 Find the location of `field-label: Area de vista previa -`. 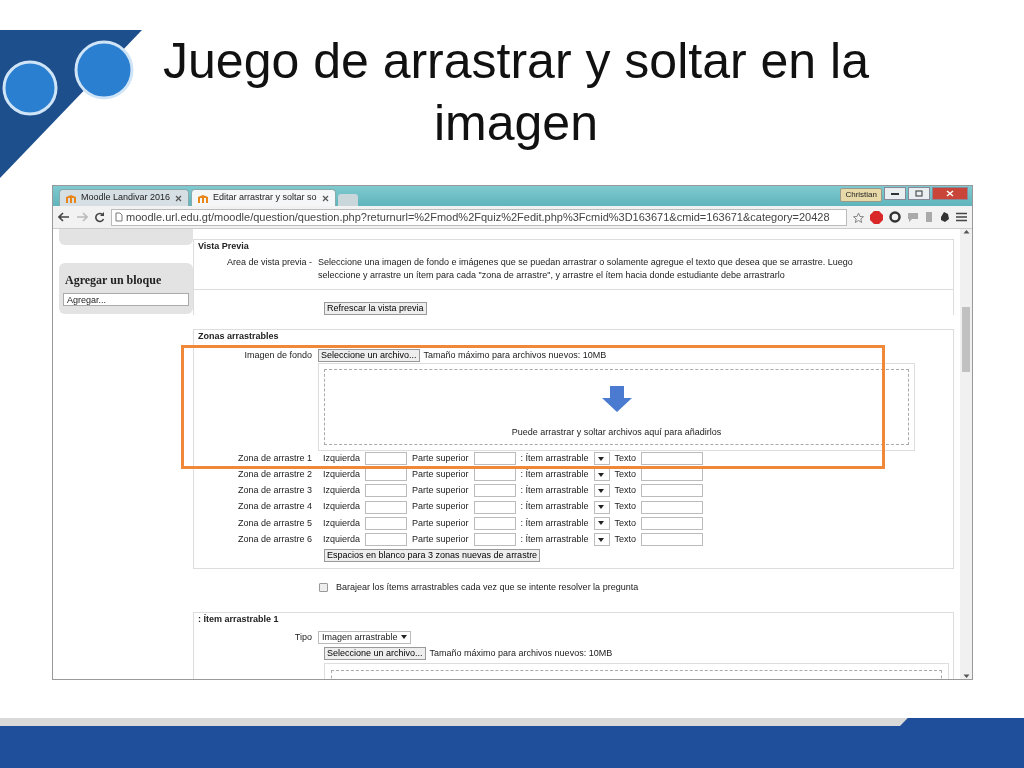

field-label: Area de vista previa - is located at coordinates (269, 262).